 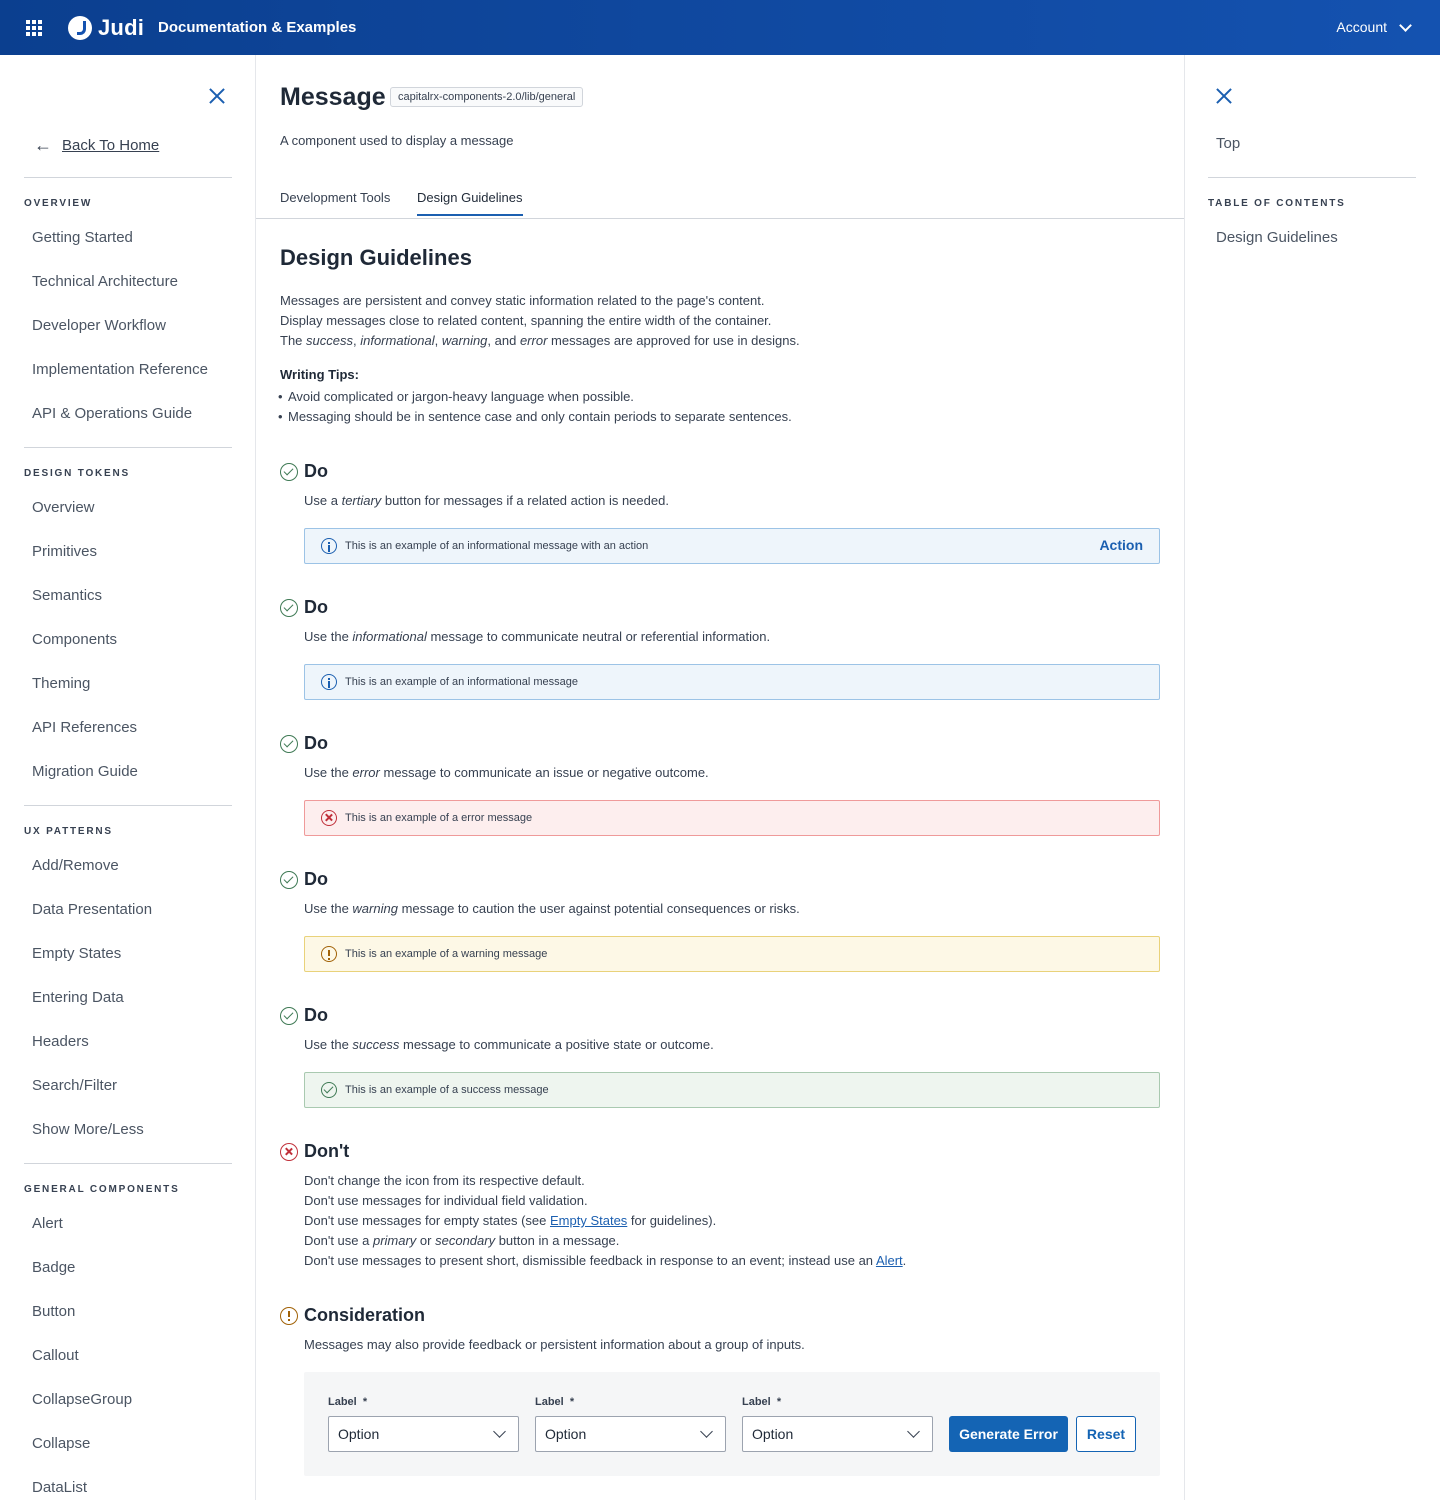 What do you see at coordinates (47, 1223) in the screenshot?
I see `sidebar-item-alert: Alert` at bounding box center [47, 1223].